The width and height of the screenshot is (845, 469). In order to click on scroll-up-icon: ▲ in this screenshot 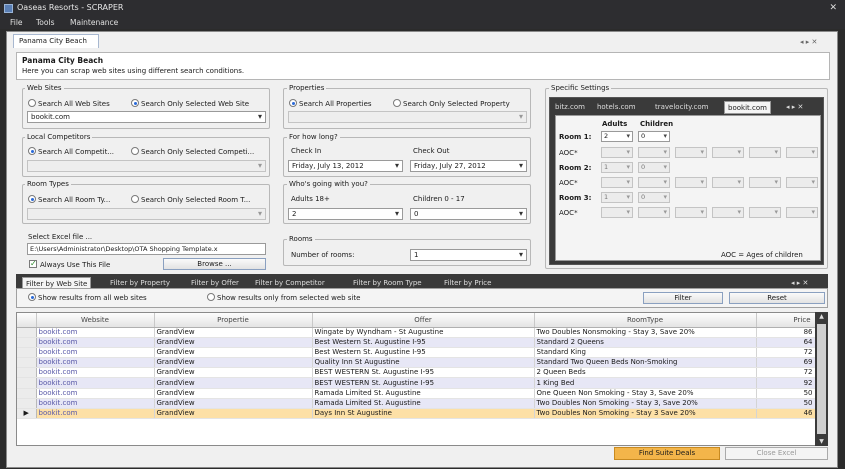, I will do `click(821, 316)`.